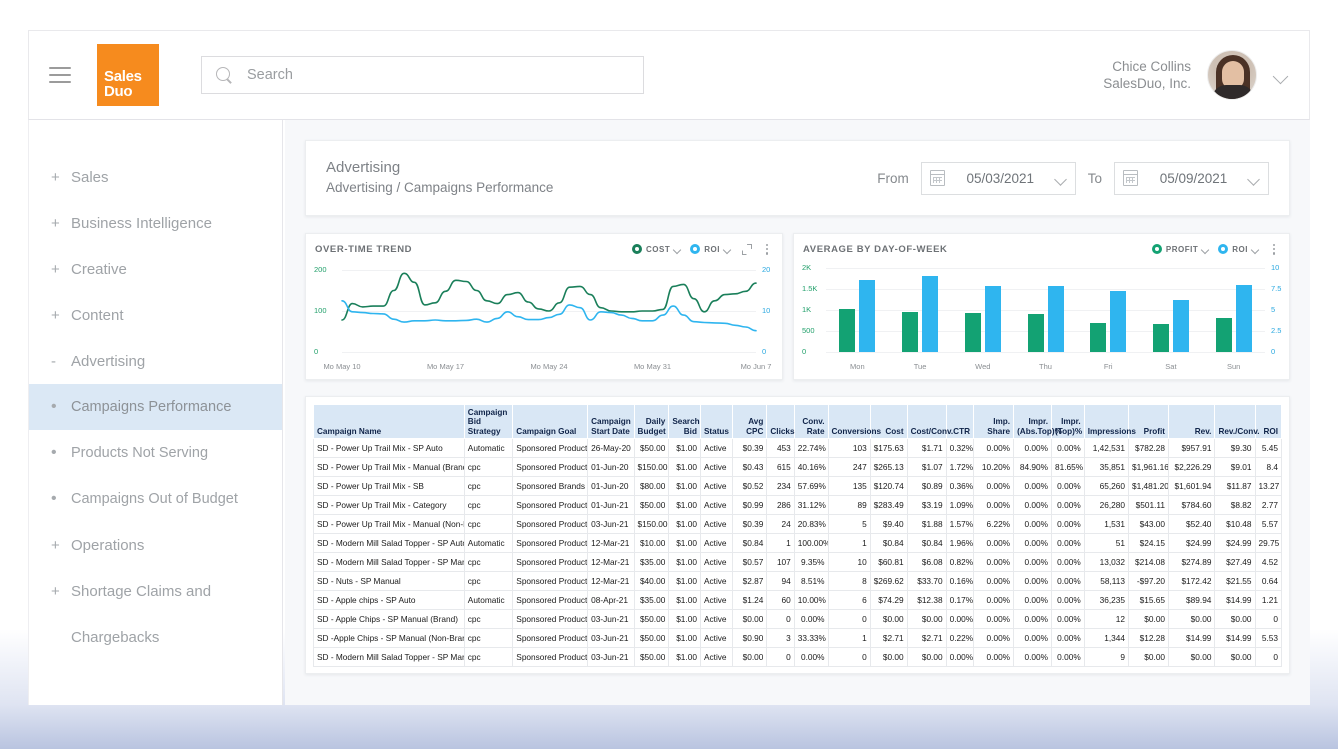 The image size is (1338, 749). I want to click on table-cell: 9.35%, so click(811, 562).